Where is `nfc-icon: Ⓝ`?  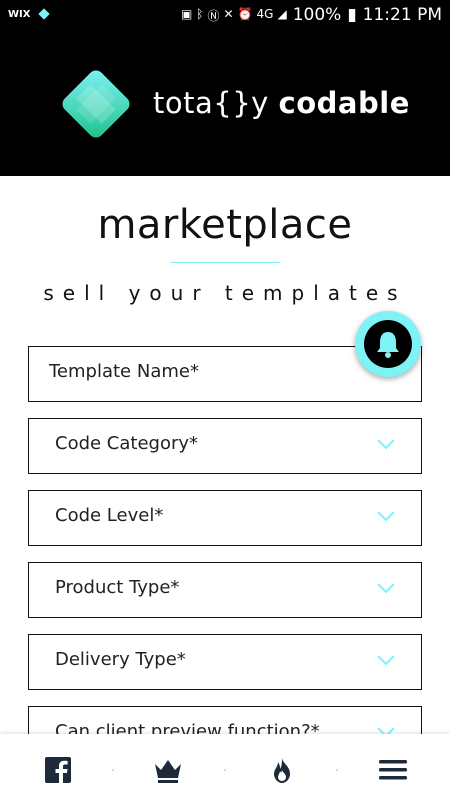 nfc-icon: Ⓝ is located at coordinates (213, 15).